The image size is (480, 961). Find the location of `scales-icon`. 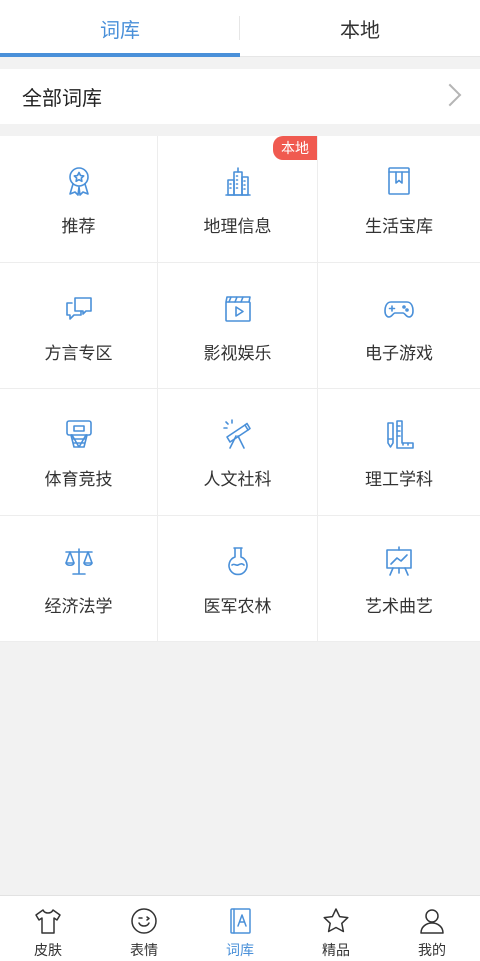

scales-icon is located at coordinates (79, 561).